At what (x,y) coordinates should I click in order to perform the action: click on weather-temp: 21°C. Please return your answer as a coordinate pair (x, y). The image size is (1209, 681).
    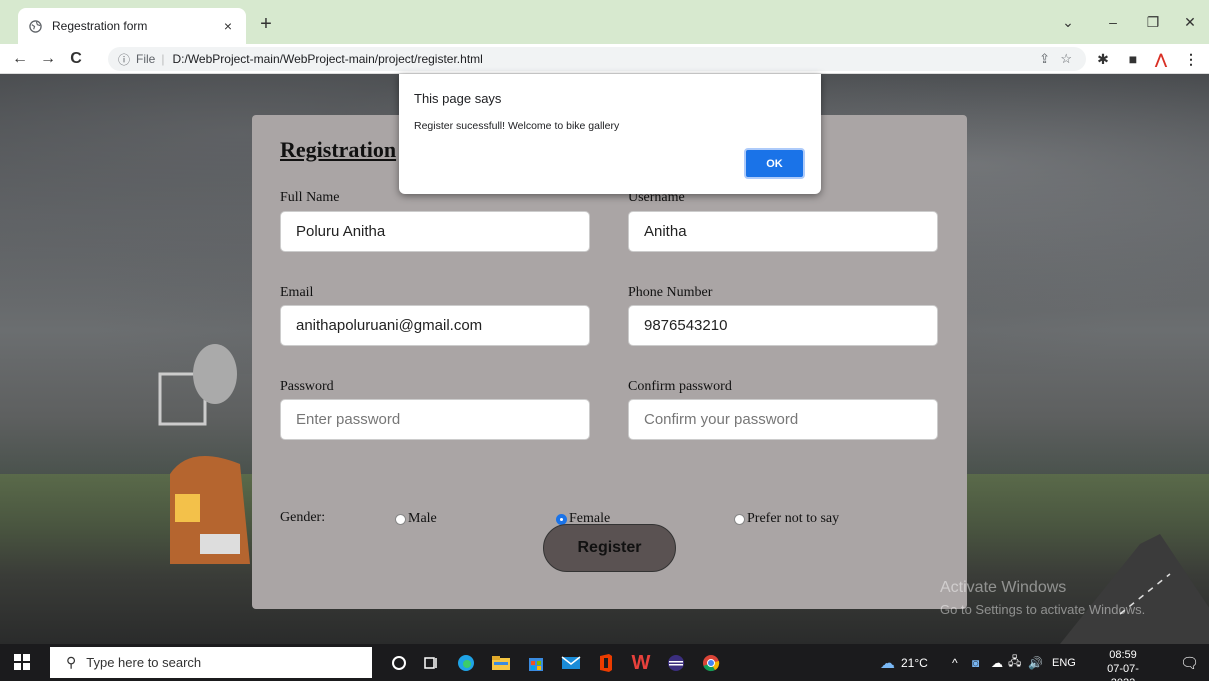
    Looking at the image, I should click on (914, 662).